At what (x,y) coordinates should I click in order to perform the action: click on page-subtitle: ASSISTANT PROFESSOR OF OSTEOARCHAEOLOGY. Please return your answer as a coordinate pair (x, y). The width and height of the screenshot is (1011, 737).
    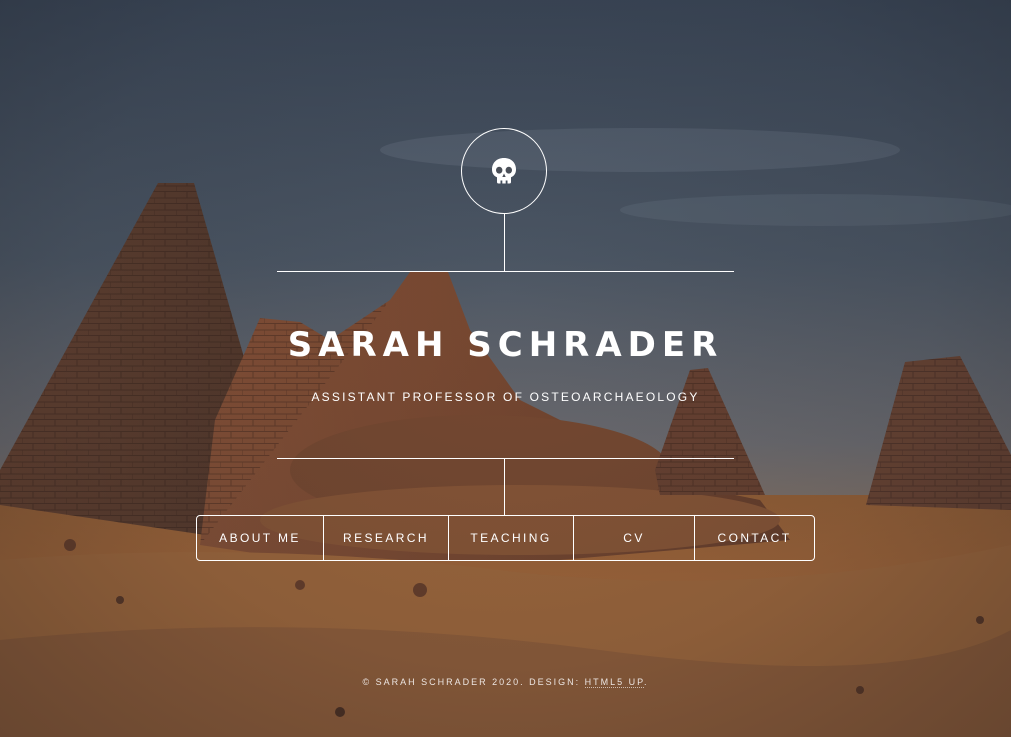
    Looking at the image, I should click on (505, 397).